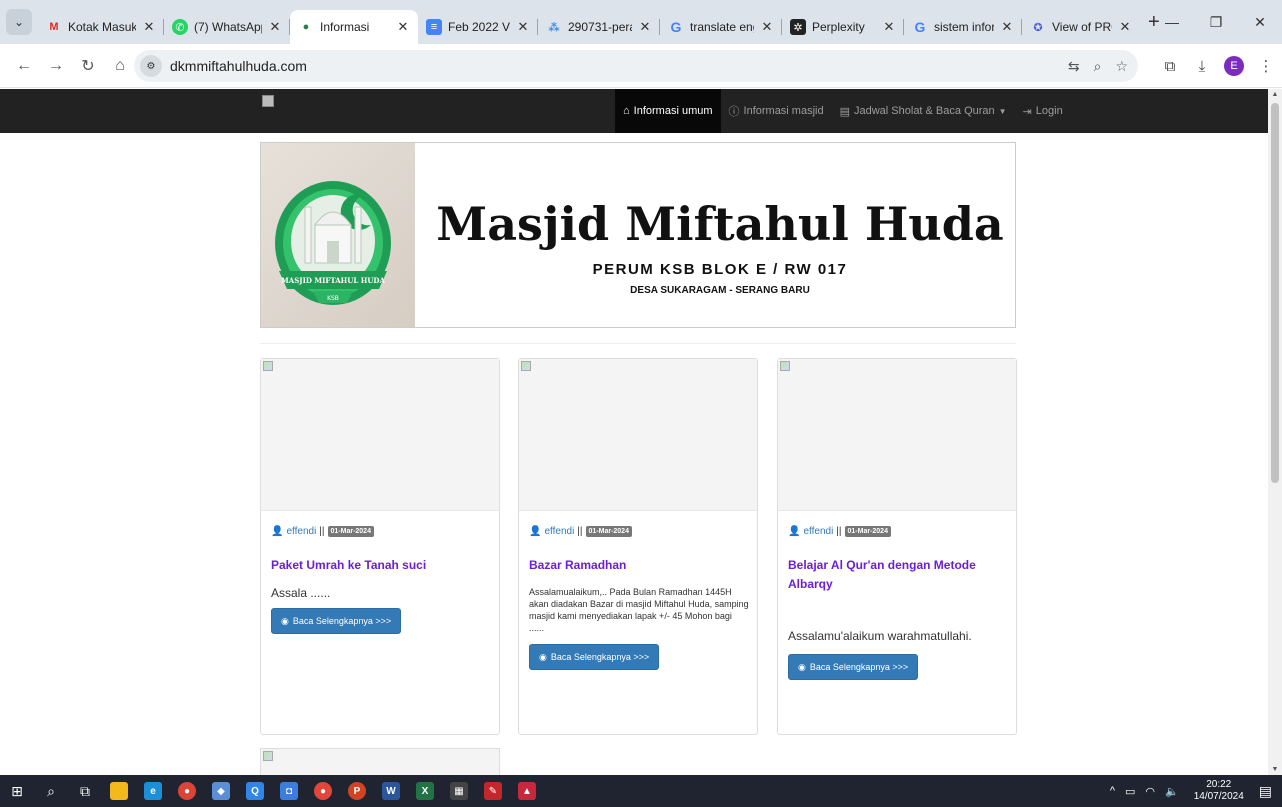  I want to click on login-icon: ⇥, so click(1027, 111).